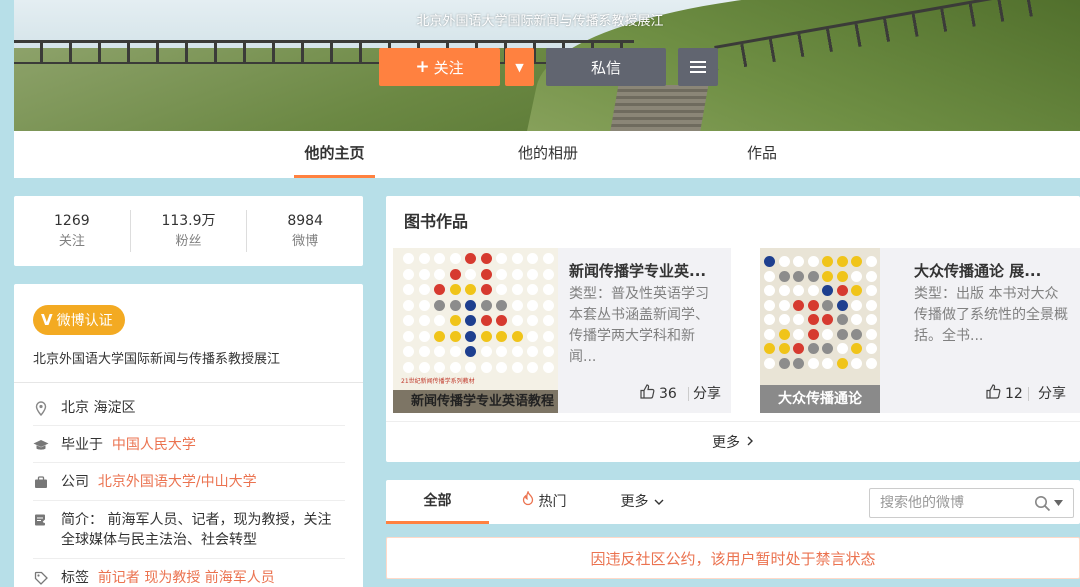  I want to click on education-link: 中国人民大学, so click(154, 445).